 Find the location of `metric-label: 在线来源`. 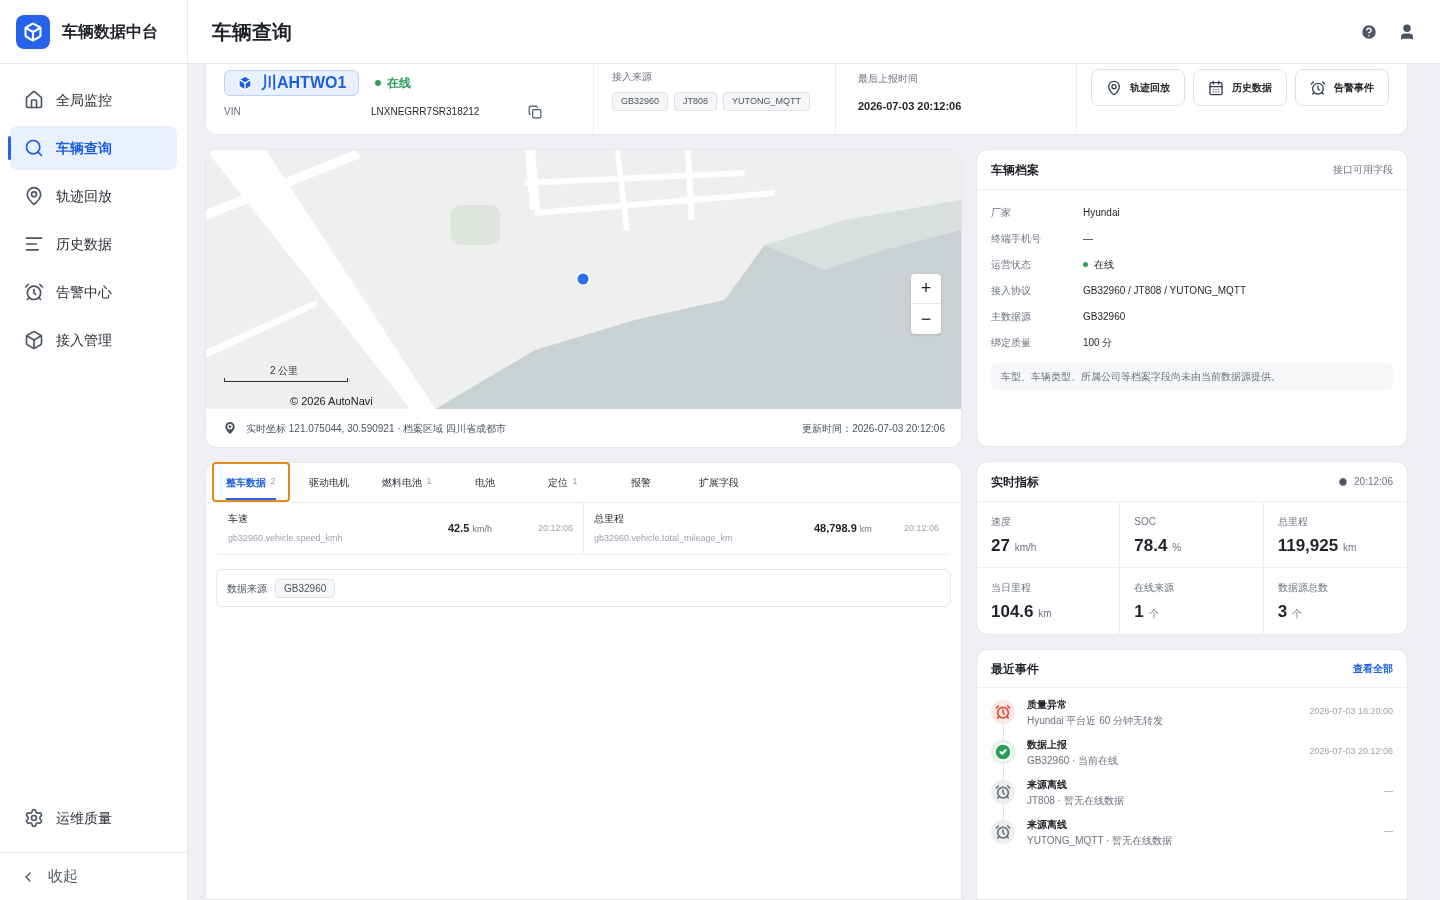

metric-label: 在线来源 is located at coordinates (1155, 588).